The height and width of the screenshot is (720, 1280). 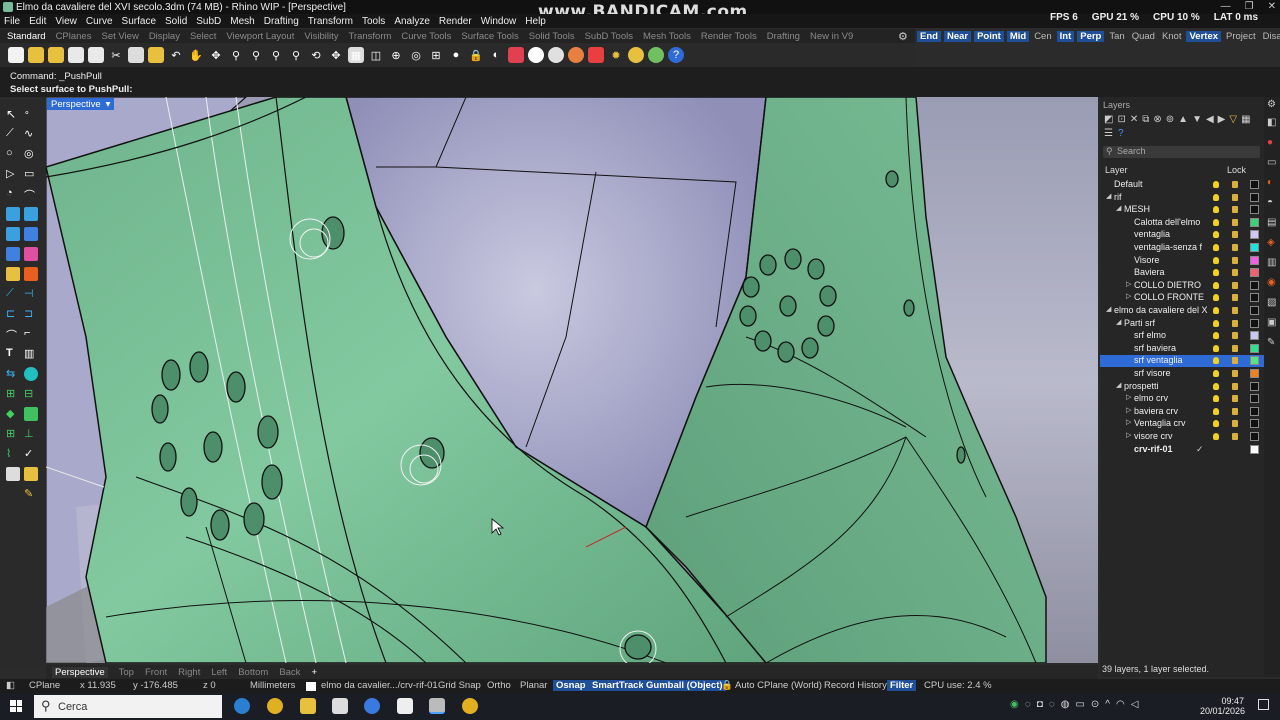 What do you see at coordinates (1167, 222) in the screenshot?
I see `layer-name: Calotta dell'elmo` at bounding box center [1167, 222].